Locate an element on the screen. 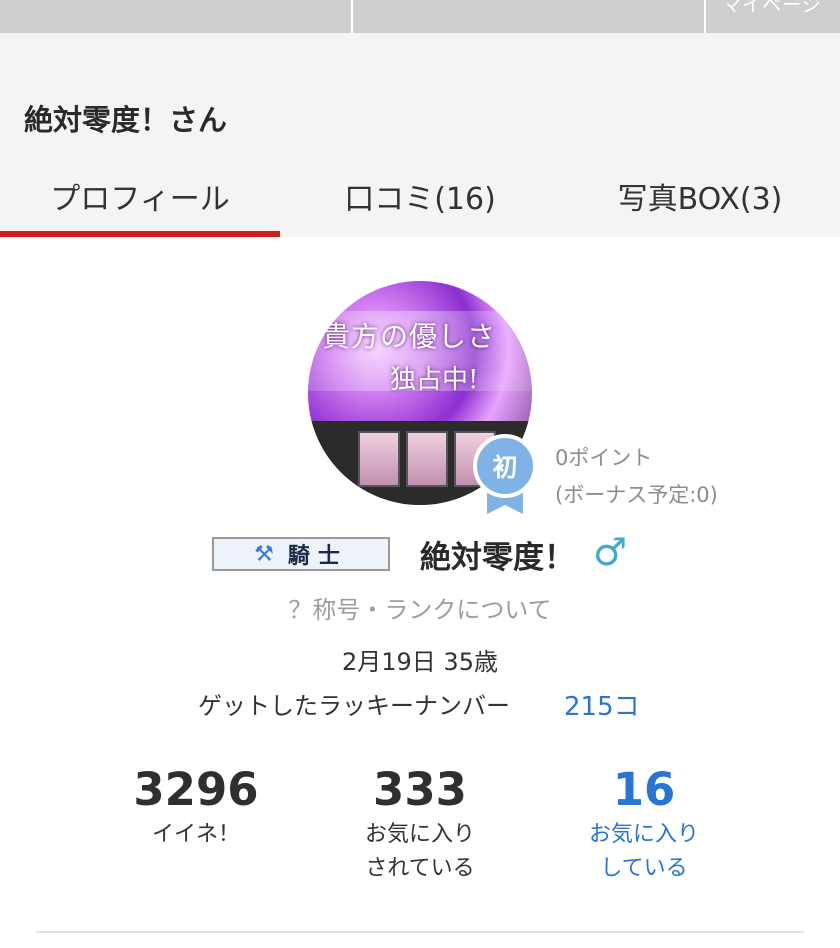 Image resolution: width=840 pixels, height=948 pixels. top-nav-bar: マイページ is located at coordinates (420, 16).